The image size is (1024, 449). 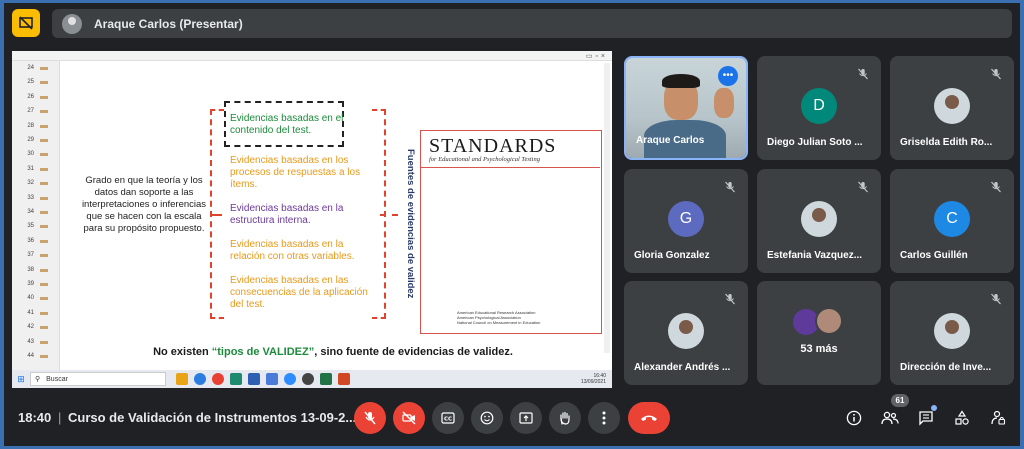 I want to click on slide-thumbnail-number: 44, so click(x=24, y=356).